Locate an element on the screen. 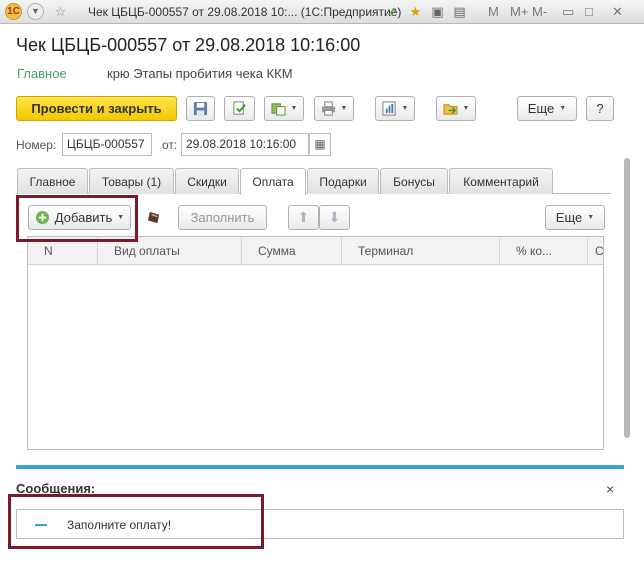  tab-main: Главное is located at coordinates (52, 181).